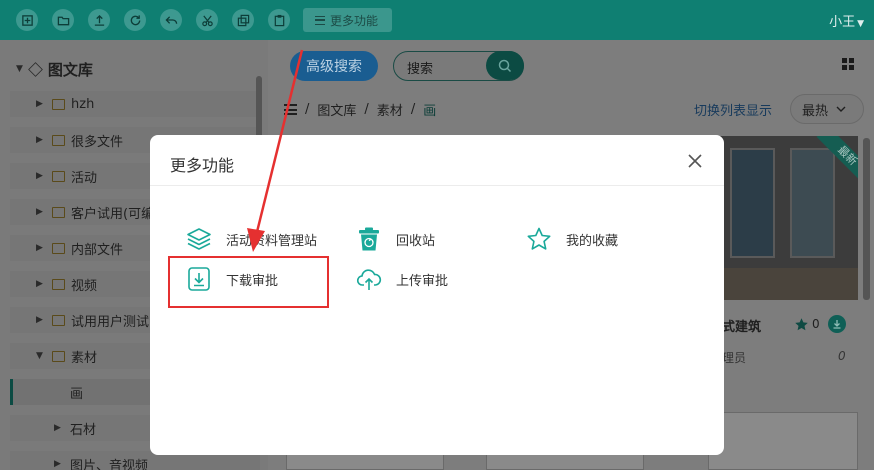 The image size is (874, 470). Describe the element at coordinates (815, 111) in the screenshot. I see `sort-value: 最热` at that location.